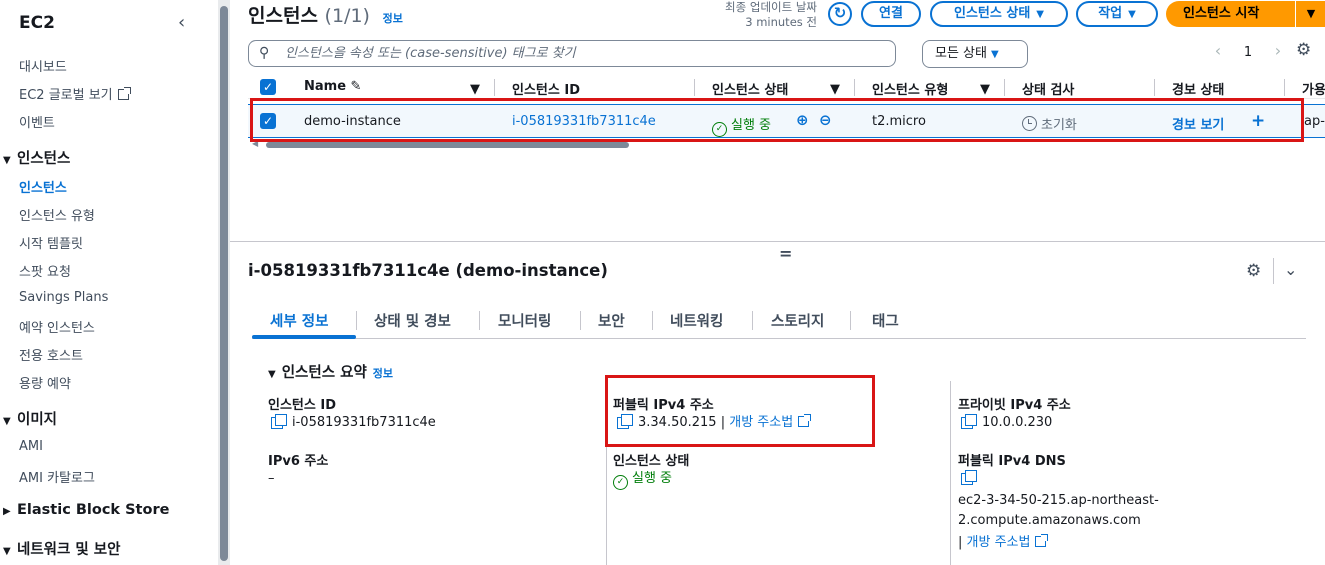  I want to click on value-text: i-05819331fb7311c4e, so click(364, 422).